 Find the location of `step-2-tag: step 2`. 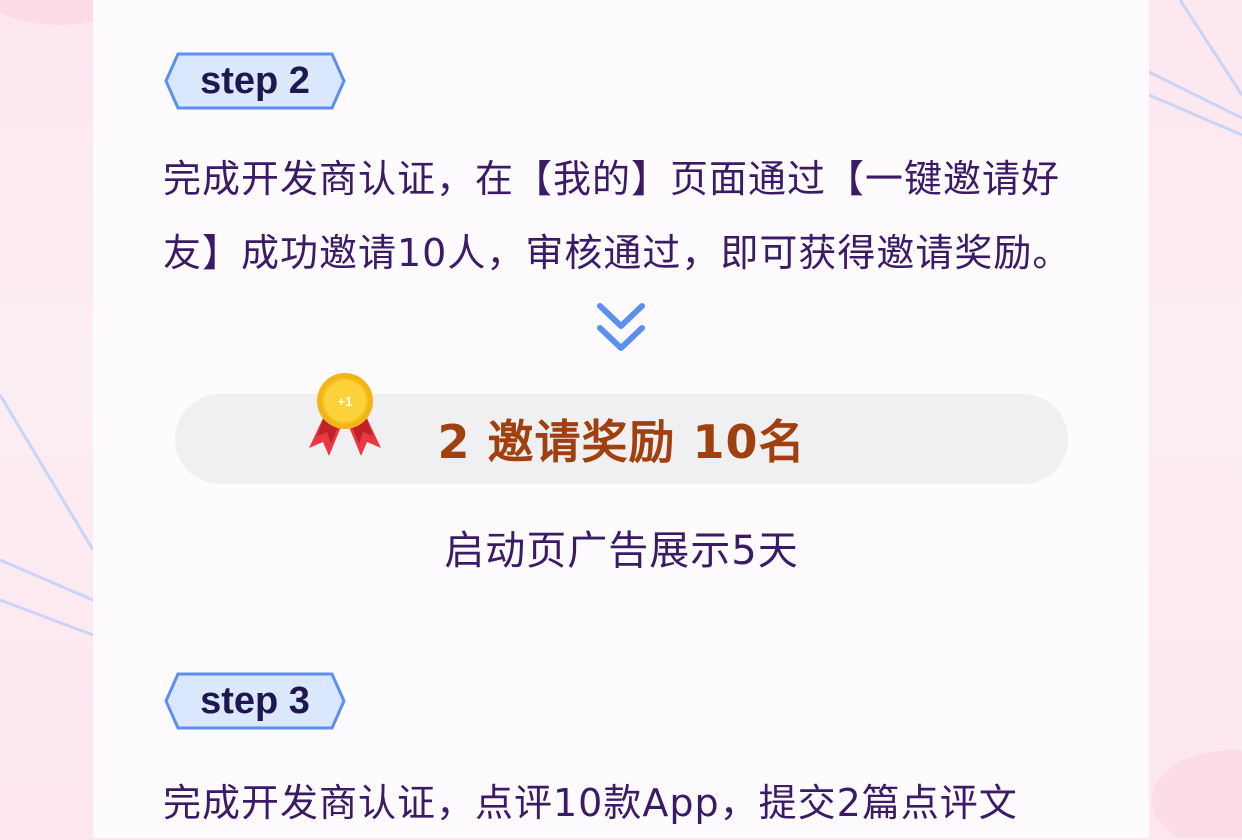

step-2-tag: step 2 is located at coordinates (255, 81).